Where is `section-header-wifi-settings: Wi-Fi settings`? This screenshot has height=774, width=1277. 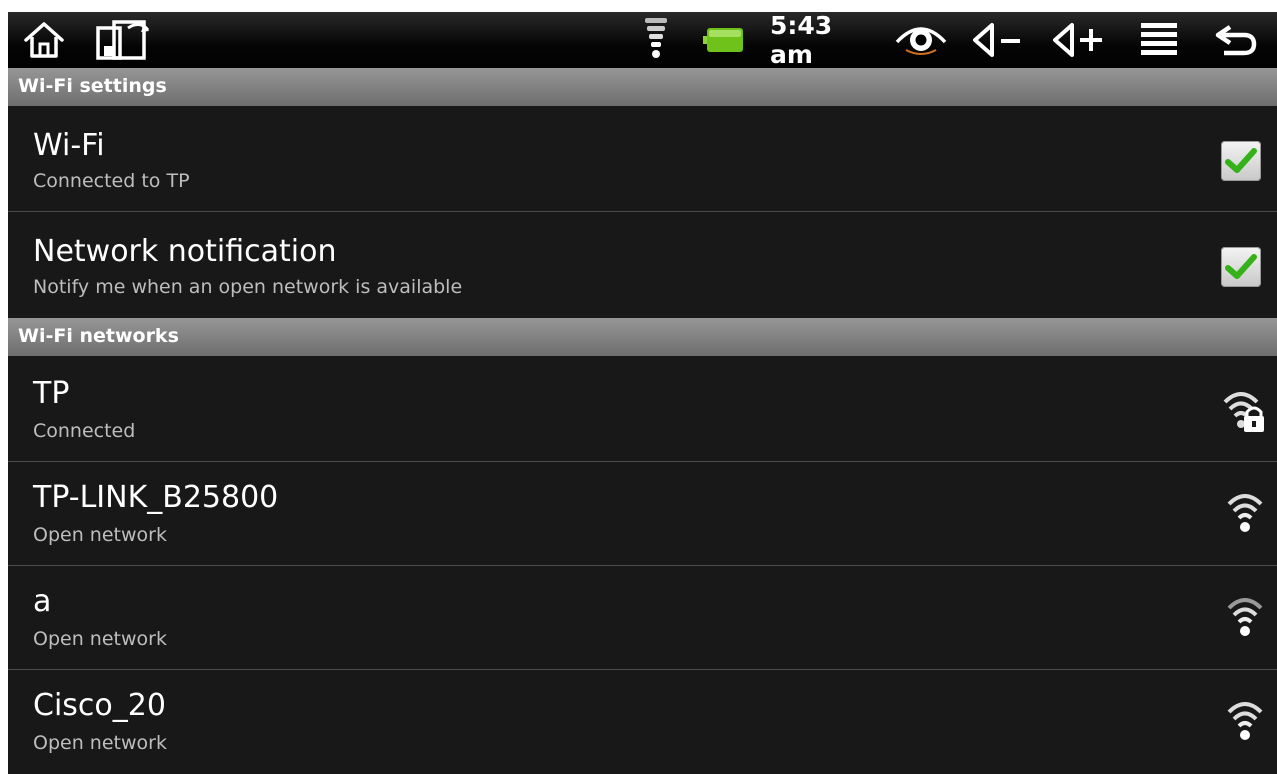
section-header-wifi-settings: Wi-Fi settings is located at coordinates (642, 87).